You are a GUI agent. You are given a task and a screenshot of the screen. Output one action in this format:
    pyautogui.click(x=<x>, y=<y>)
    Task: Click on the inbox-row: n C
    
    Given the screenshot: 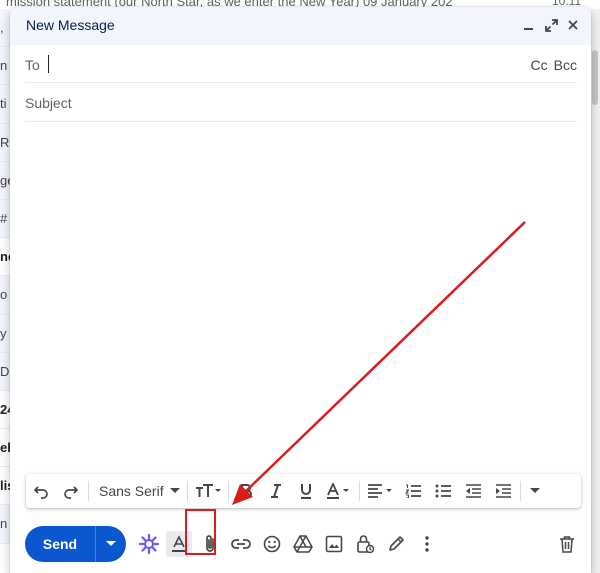 What is the action you would take?
    pyautogui.click(x=5, y=66)
    